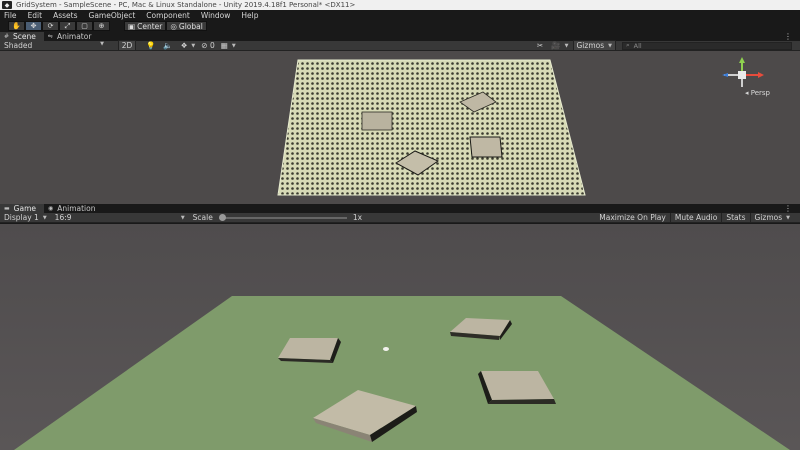  What do you see at coordinates (632, 217) in the screenshot?
I see `maximize-on-play-toggle: Maximize On Play` at bounding box center [632, 217].